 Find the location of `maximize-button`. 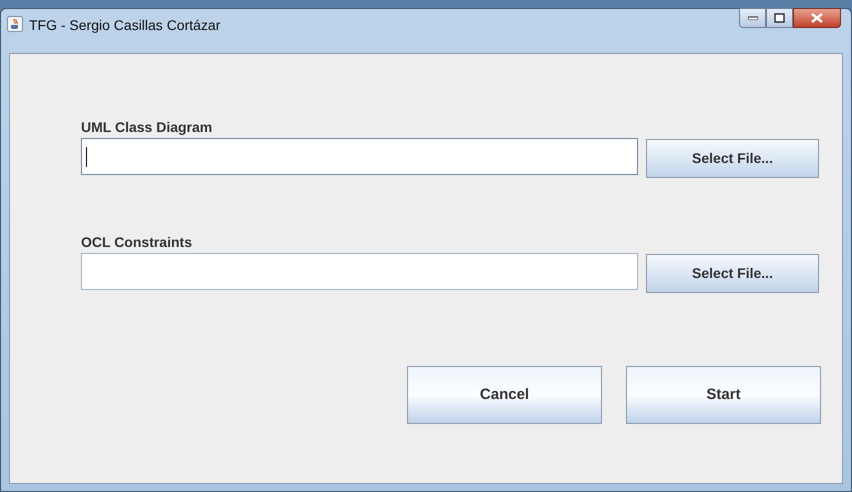

maximize-button is located at coordinates (779, 18).